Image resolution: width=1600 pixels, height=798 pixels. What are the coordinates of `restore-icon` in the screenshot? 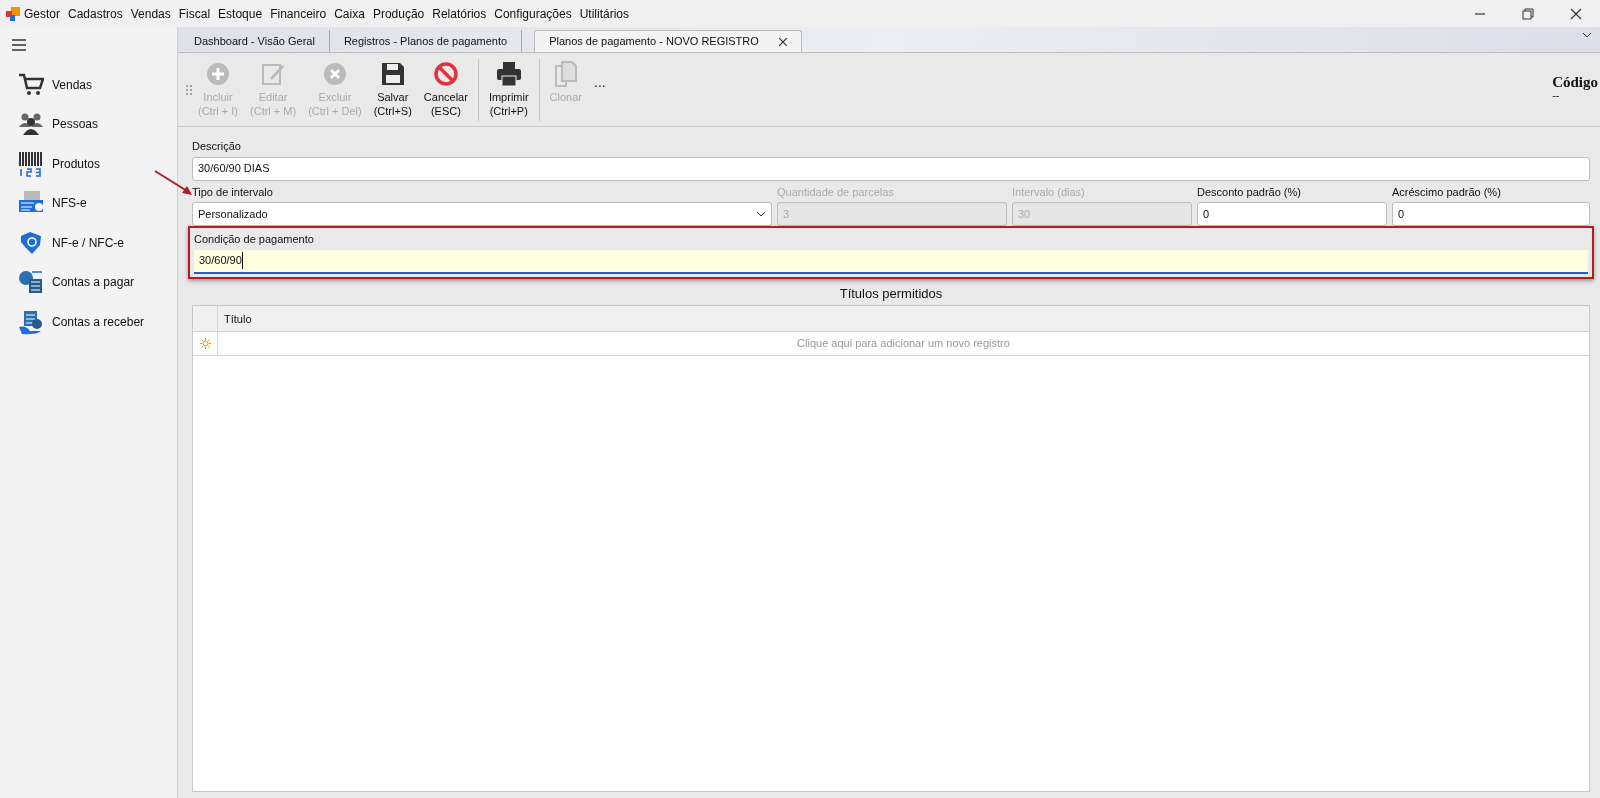 It's located at (1528, 13).